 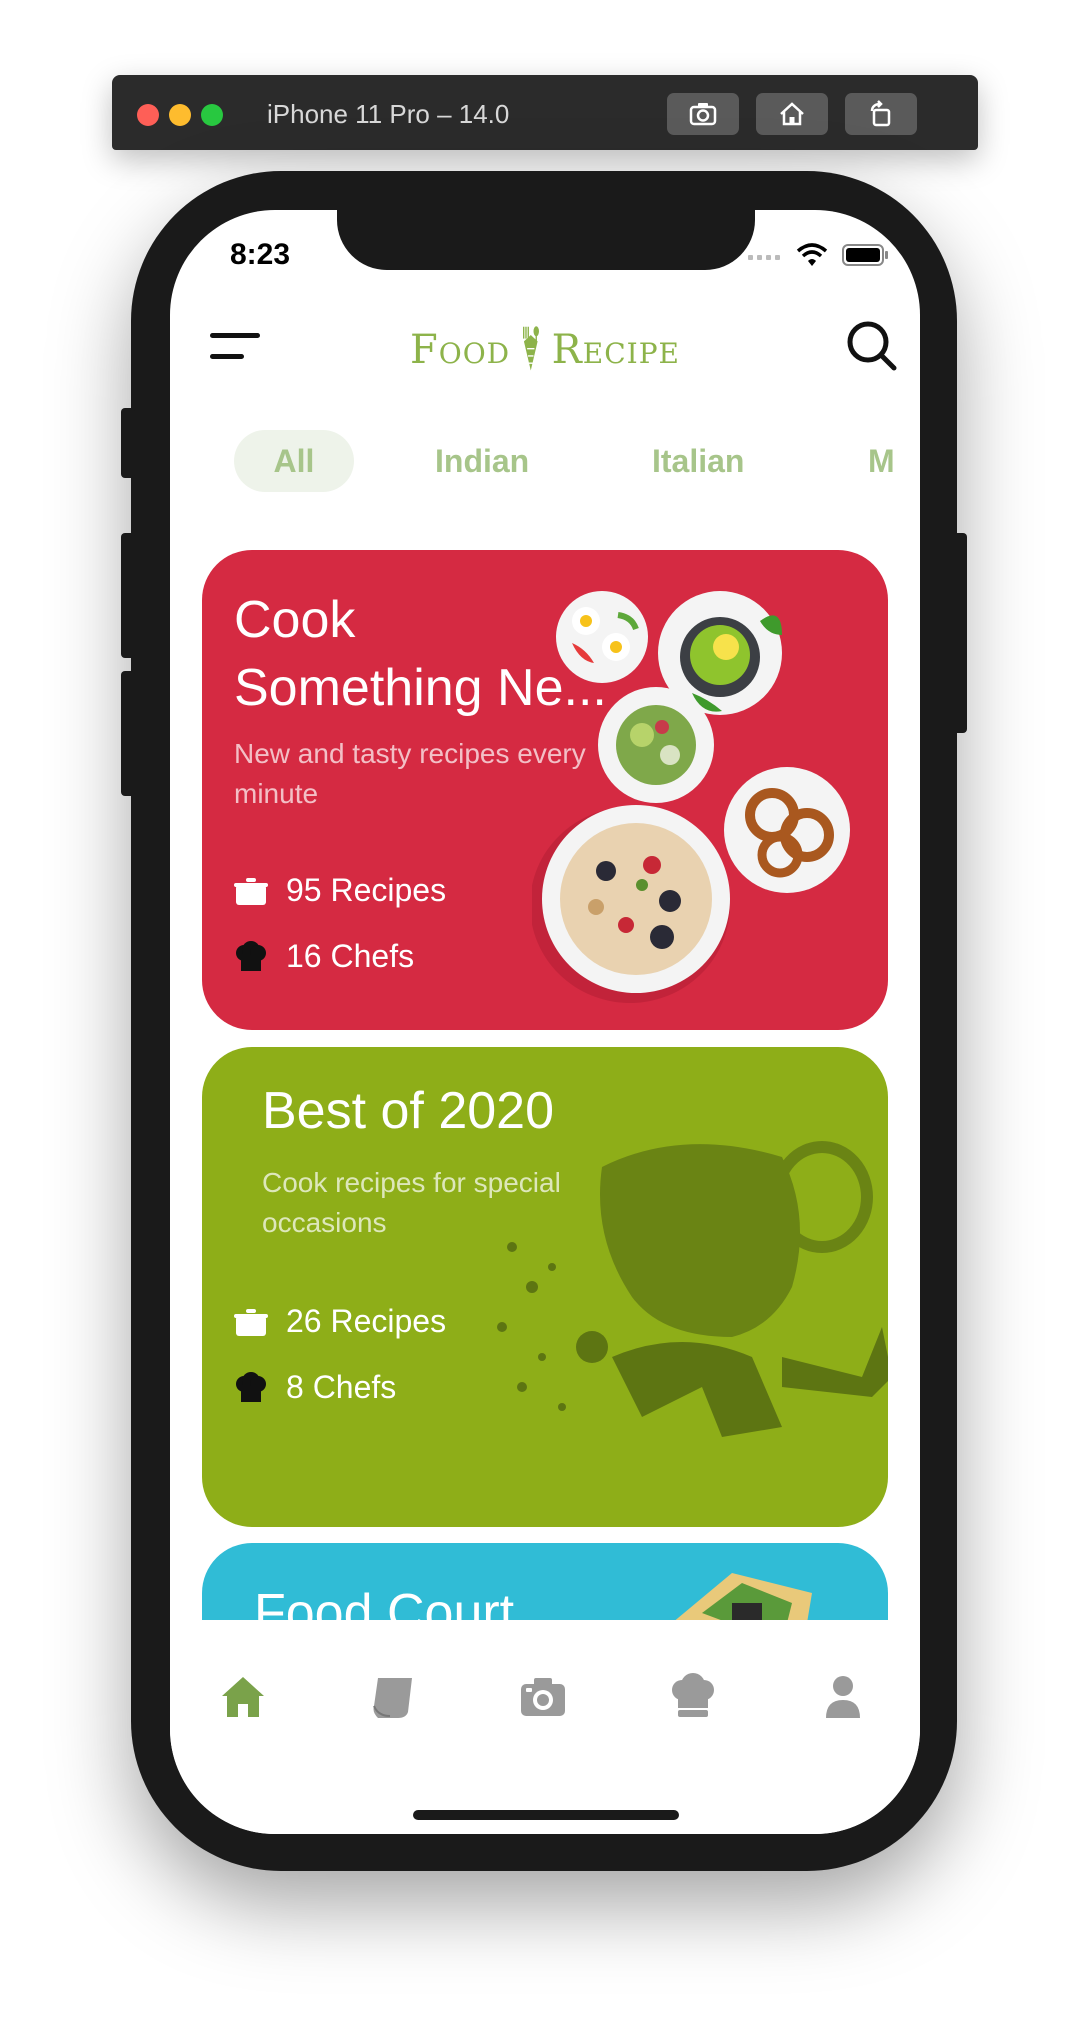 I want to click on simulator-title: iPhone 11 Pro – 14.0, so click(x=388, y=114).